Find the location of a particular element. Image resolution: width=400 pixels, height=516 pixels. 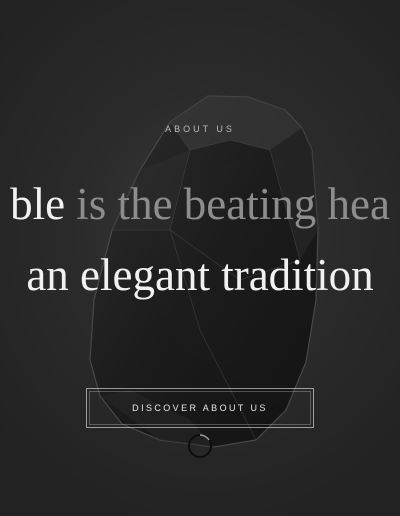

headline-line-1: ble is the beating hea is located at coordinates (200, 204).